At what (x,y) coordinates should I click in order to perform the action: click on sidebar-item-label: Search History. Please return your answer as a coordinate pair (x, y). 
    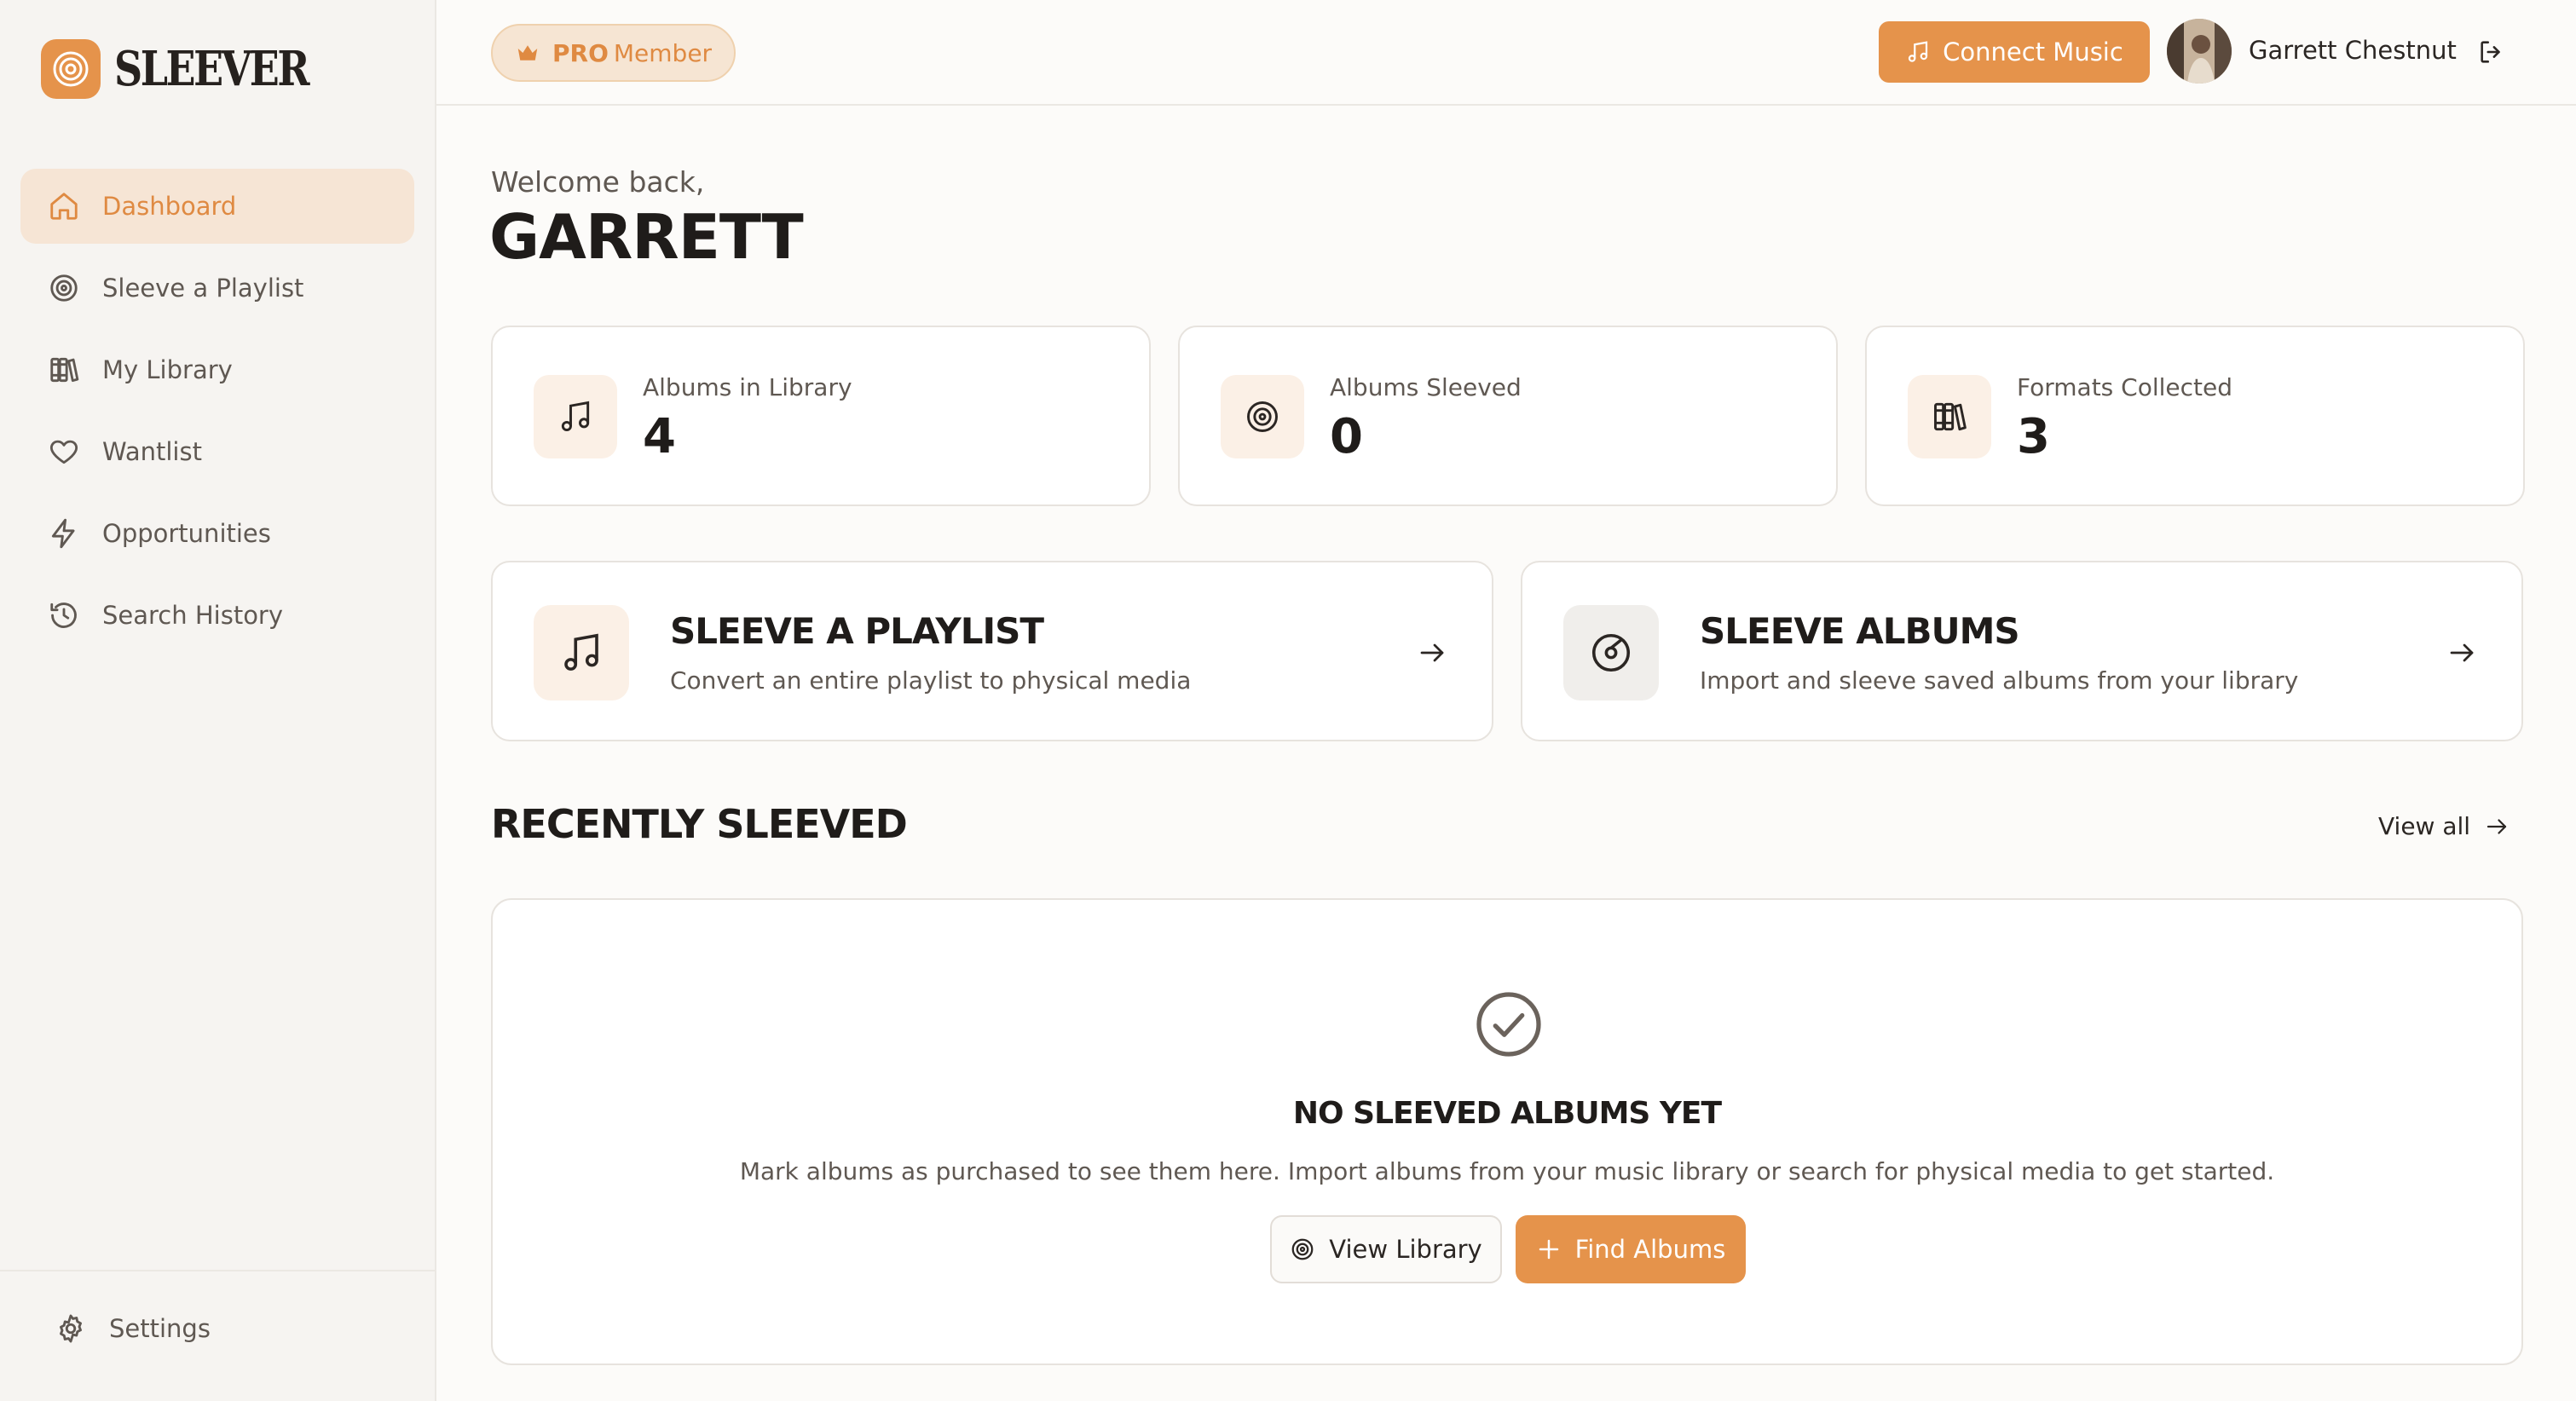
    Looking at the image, I should click on (193, 615).